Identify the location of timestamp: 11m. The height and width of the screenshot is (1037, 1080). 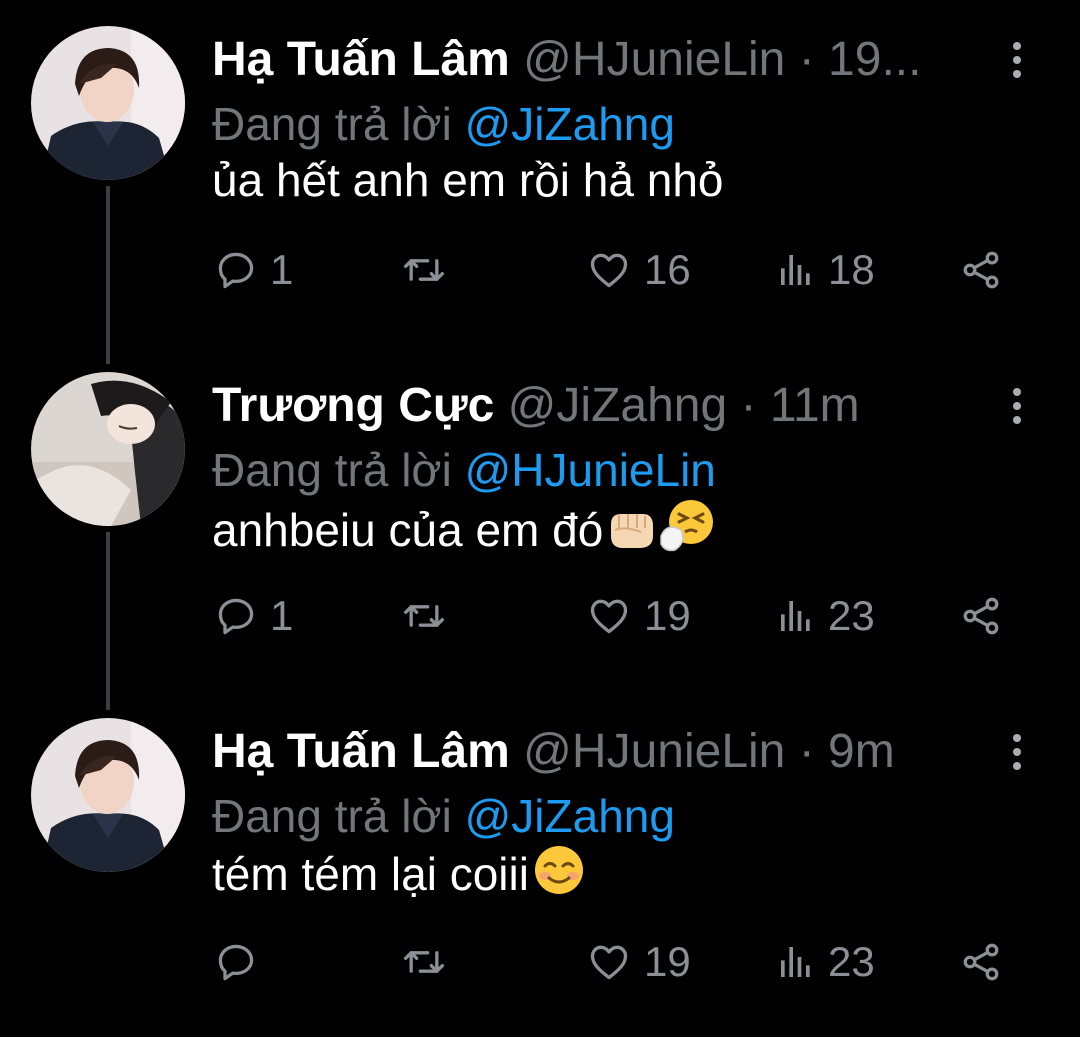
(815, 405).